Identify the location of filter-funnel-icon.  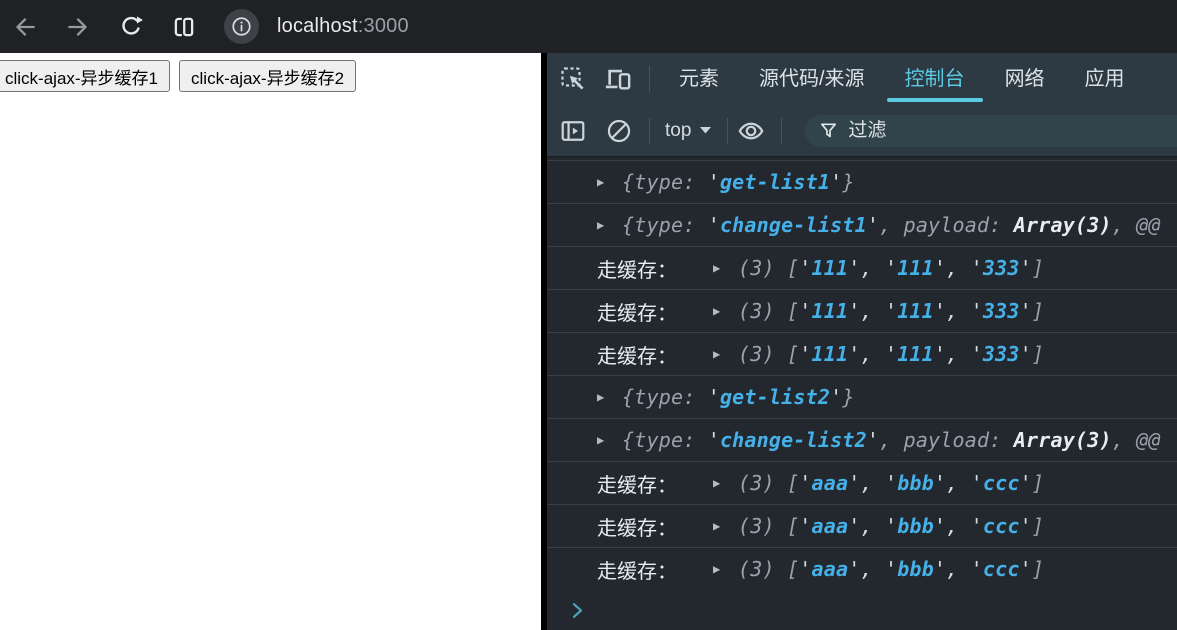
(829, 130).